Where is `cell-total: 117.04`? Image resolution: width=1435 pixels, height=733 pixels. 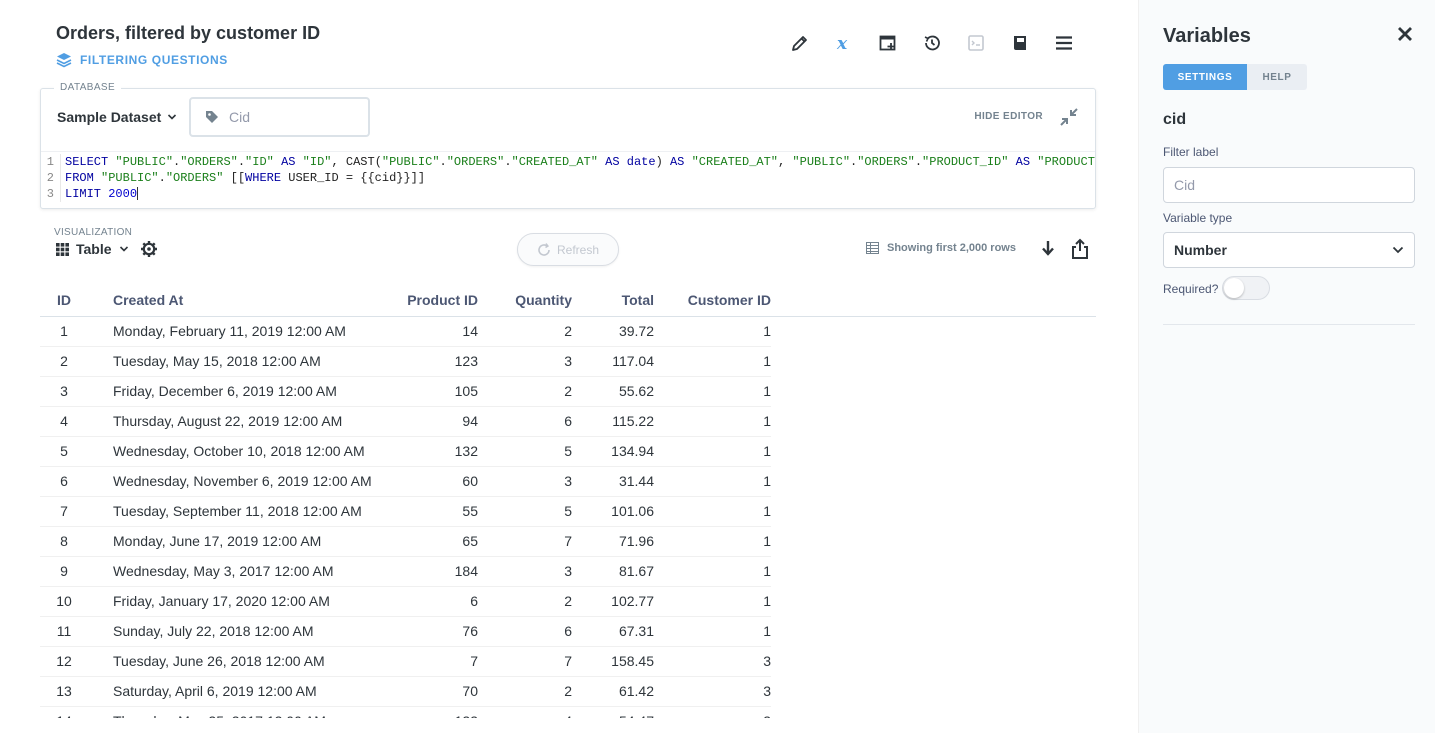
cell-total: 117.04 is located at coordinates (613, 361).